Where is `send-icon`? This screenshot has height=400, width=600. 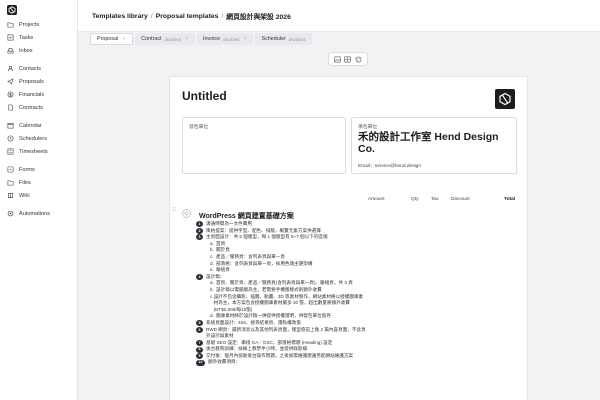 send-icon is located at coordinates (10, 81).